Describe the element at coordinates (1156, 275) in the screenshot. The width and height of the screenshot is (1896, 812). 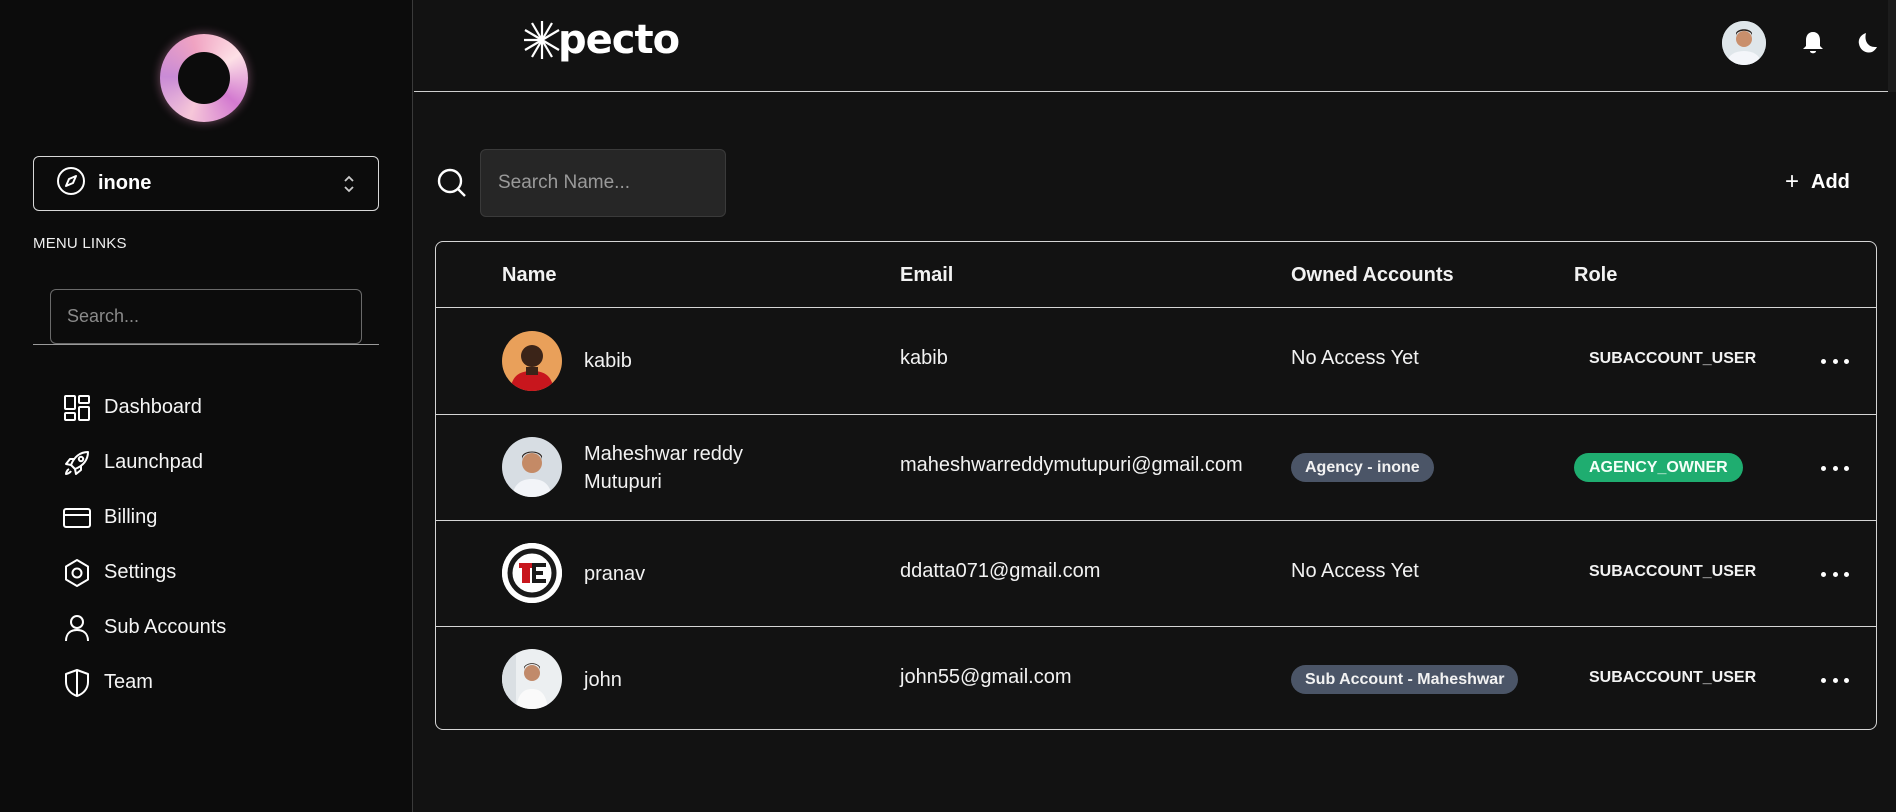
I see `table-header: Name Email Owned Accounts Role` at that location.